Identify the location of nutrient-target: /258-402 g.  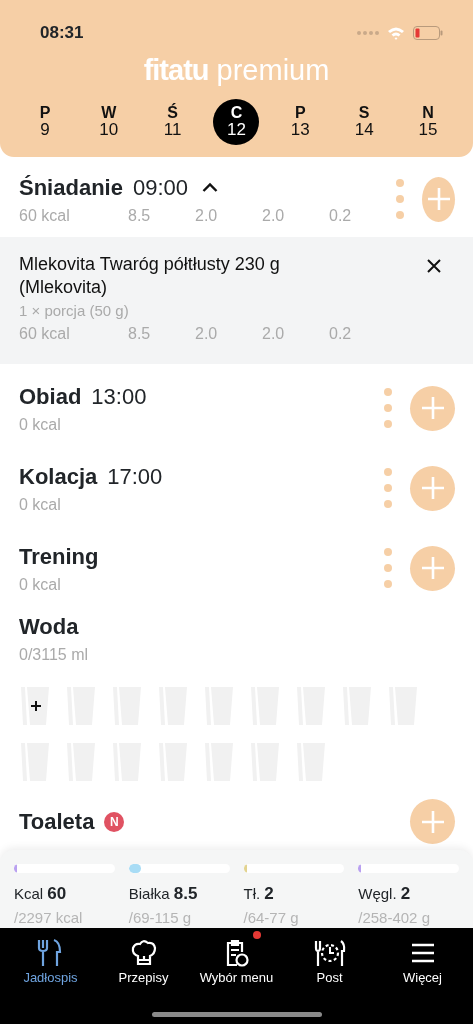
(394, 917).